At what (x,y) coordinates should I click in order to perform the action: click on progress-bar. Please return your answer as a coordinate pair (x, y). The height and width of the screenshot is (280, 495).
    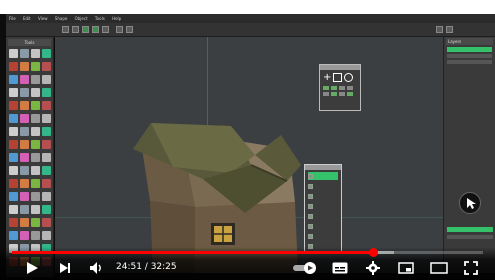
    Looking at the image, I should click on (247, 252).